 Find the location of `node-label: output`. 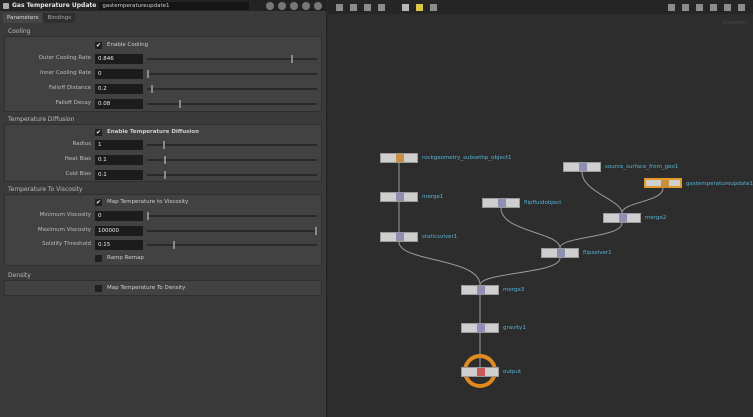

node-label: output is located at coordinates (512, 372).